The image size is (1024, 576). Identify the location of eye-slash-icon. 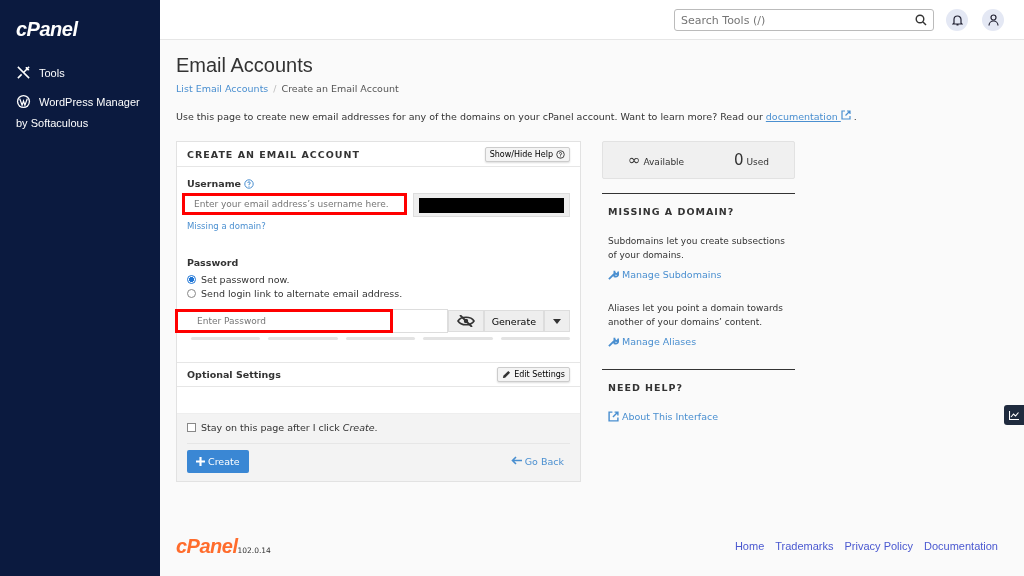
(465, 321).